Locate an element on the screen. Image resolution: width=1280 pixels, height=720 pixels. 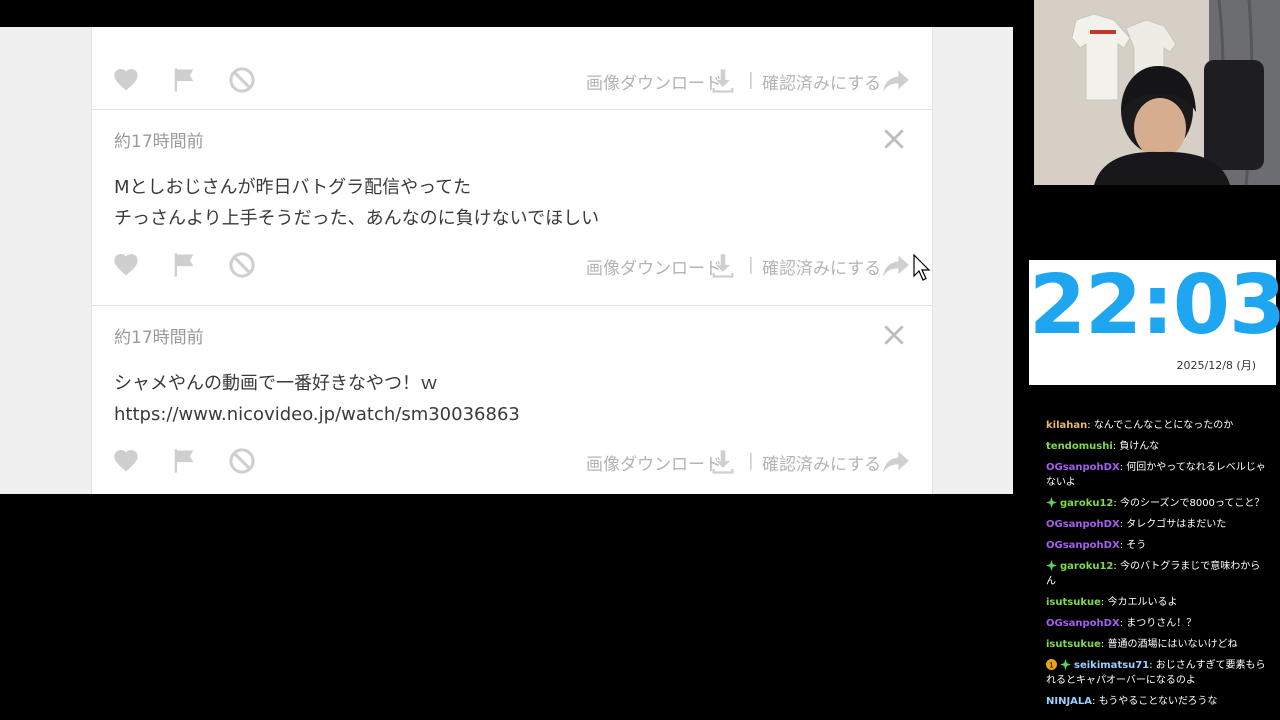
chat-text: 今カエルいるよ is located at coordinates (1142, 602).